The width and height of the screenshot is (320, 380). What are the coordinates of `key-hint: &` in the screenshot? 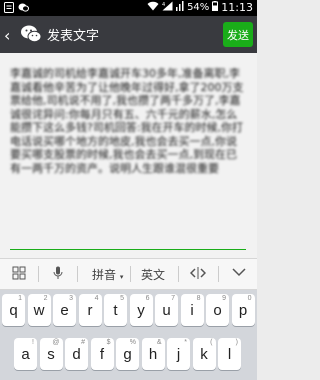 It's located at (159, 342).